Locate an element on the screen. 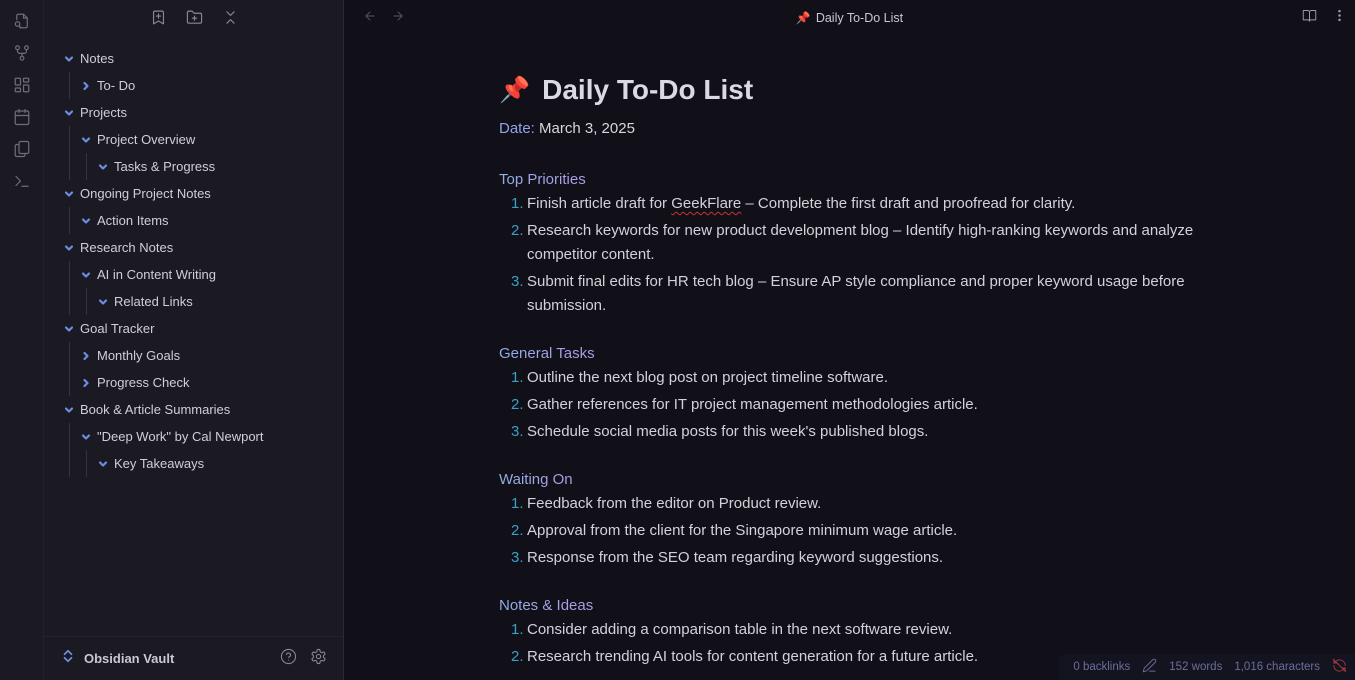  backlinks-count: 0 backlinks is located at coordinates (1101, 667).